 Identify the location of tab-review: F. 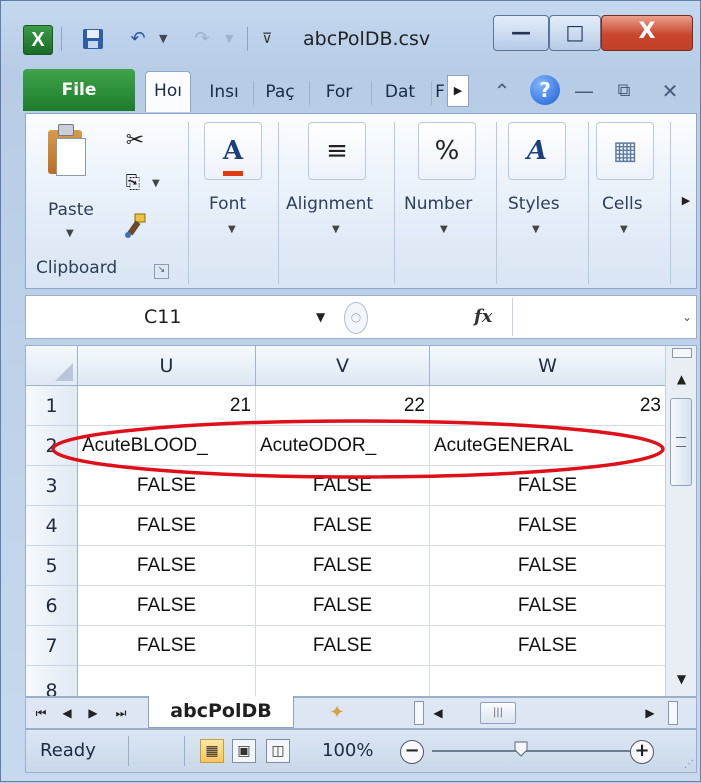
(440, 92).